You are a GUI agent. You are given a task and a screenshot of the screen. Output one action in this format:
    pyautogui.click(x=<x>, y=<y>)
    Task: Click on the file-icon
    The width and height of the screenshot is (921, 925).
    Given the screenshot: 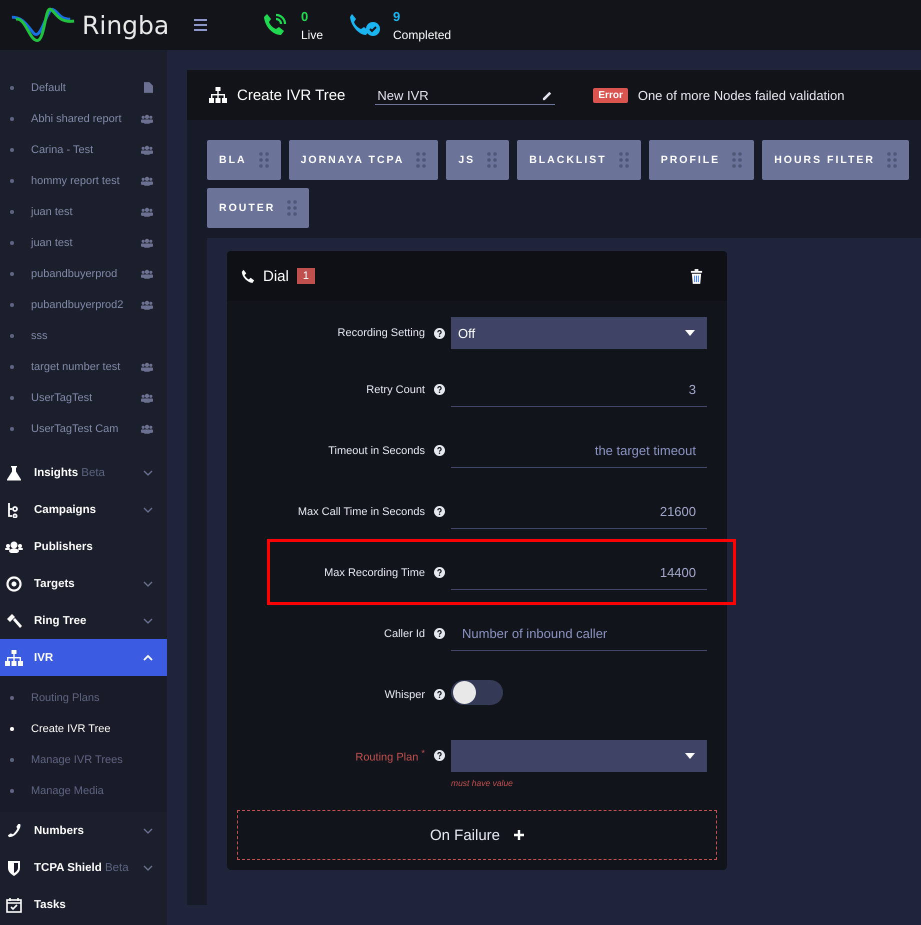 What is the action you would take?
    pyautogui.click(x=148, y=87)
    